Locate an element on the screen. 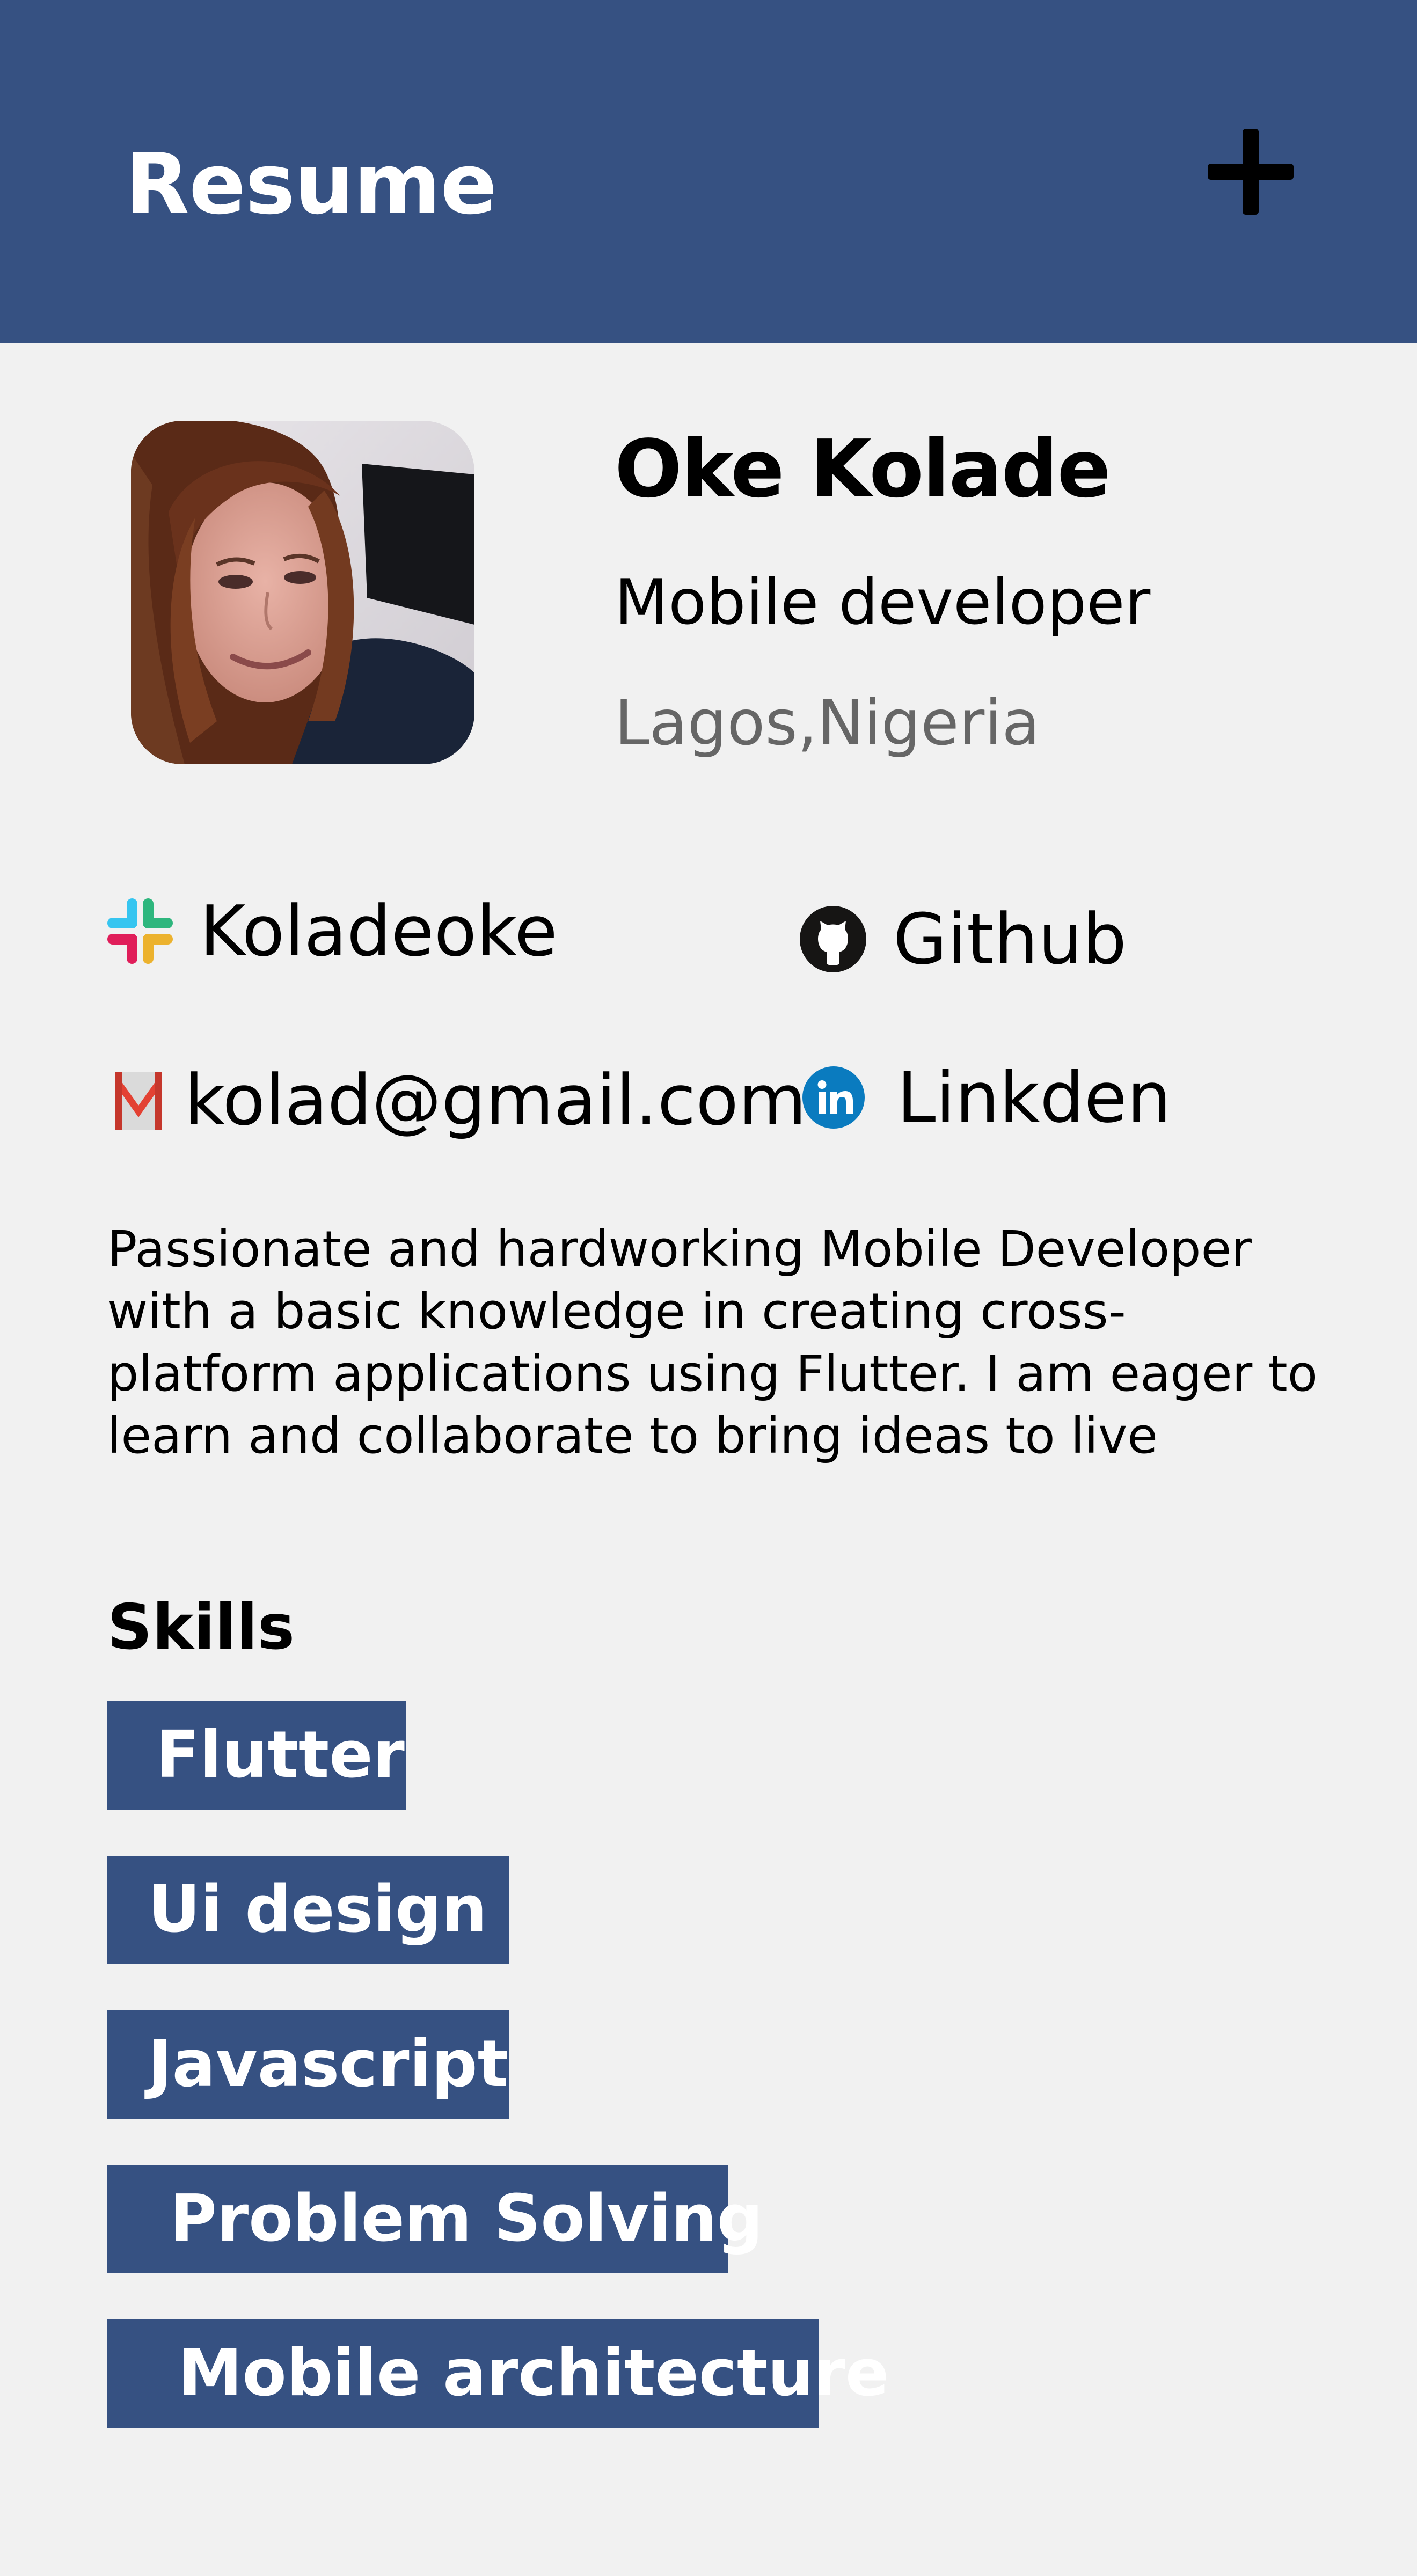 This screenshot has width=1417, height=2576. profile-photo is located at coordinates (302, 592).